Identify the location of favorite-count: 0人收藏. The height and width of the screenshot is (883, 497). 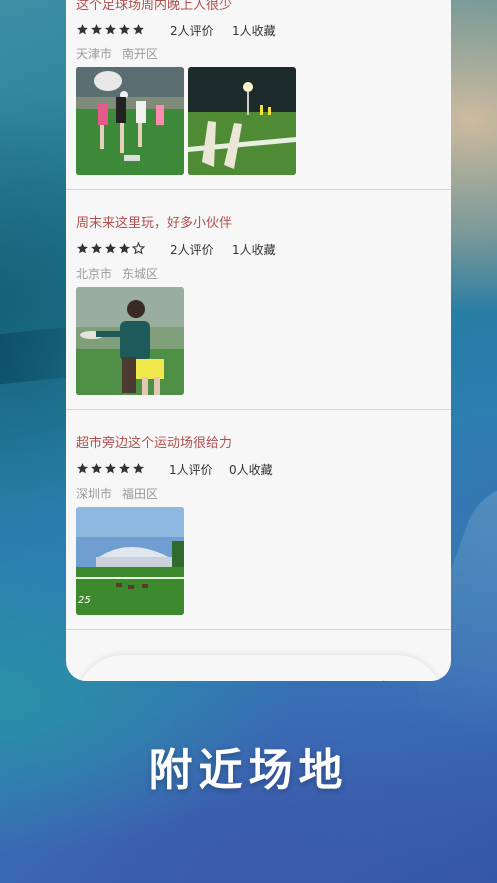
(251, 470).